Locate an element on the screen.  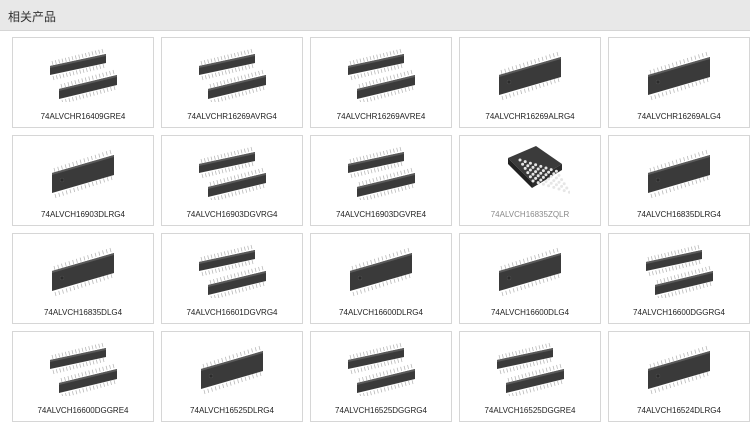
product-card: 74ALVCH16600DGGRE4 is located at coordinates (83, 376).